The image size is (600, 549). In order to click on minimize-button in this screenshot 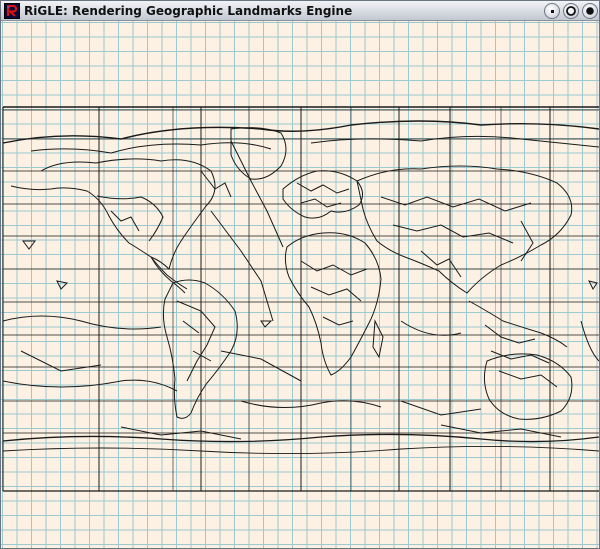, I will do `click(552, 11)`.